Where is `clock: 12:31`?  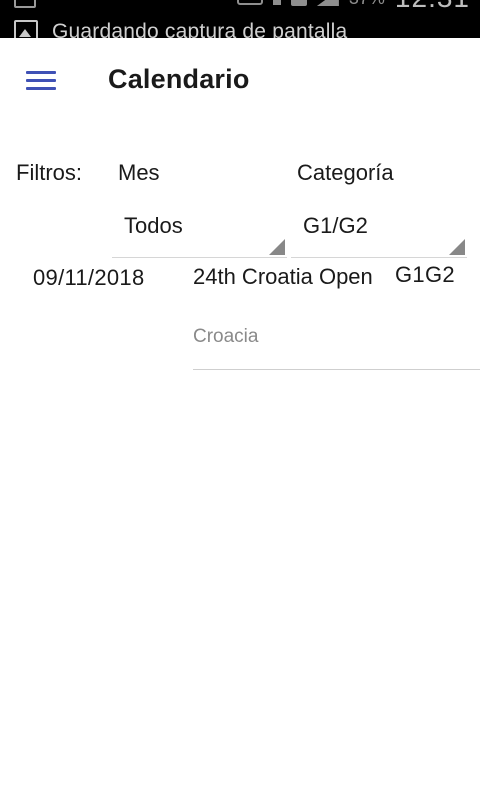 clock: 12:31 is located at coordinates (432, 7).